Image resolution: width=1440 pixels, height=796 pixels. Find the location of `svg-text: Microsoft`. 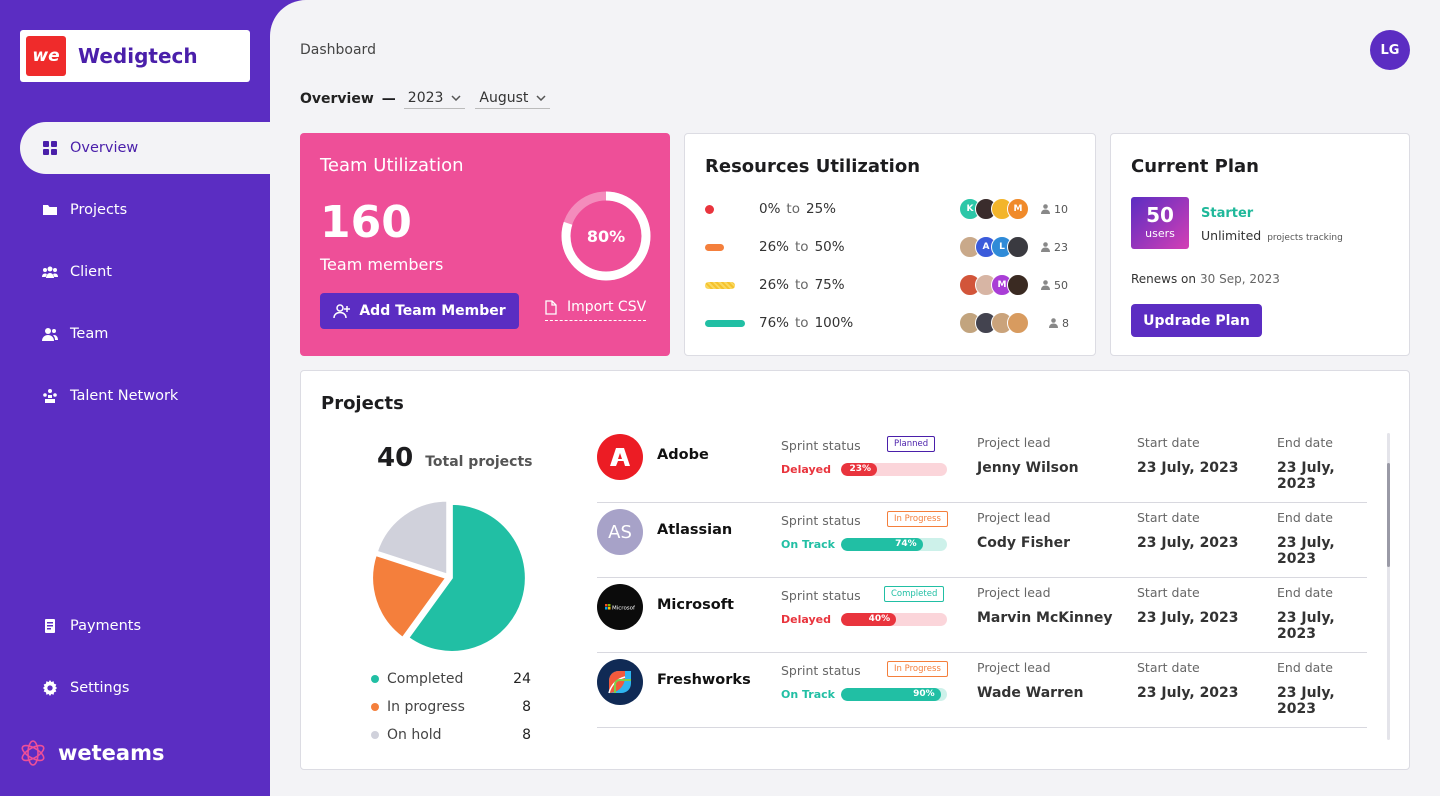

svg-text: Microsoft is located at coordinates (623, 609).